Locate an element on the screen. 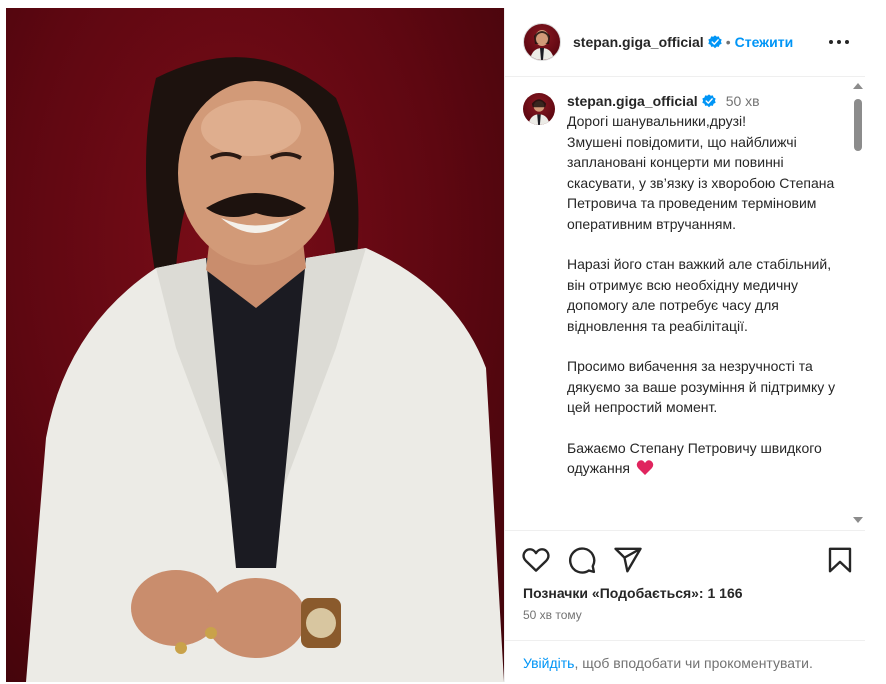 This screenshot has height=684, width=886. bookmark-icon is located at coordinates (840, 560).